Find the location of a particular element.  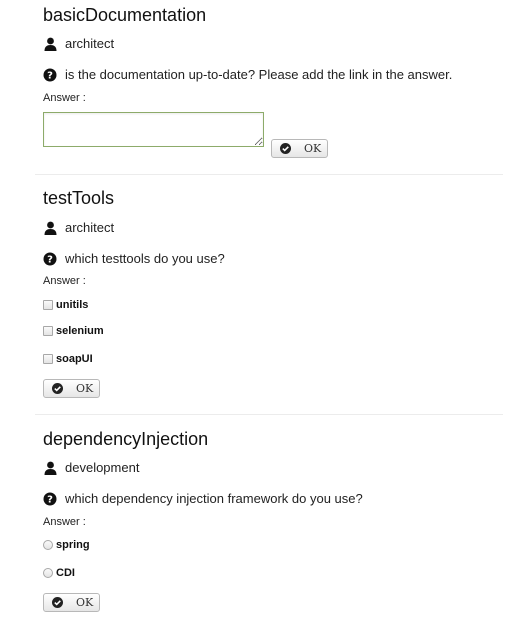

option-label: selenium is located at coordinates (80, 331).